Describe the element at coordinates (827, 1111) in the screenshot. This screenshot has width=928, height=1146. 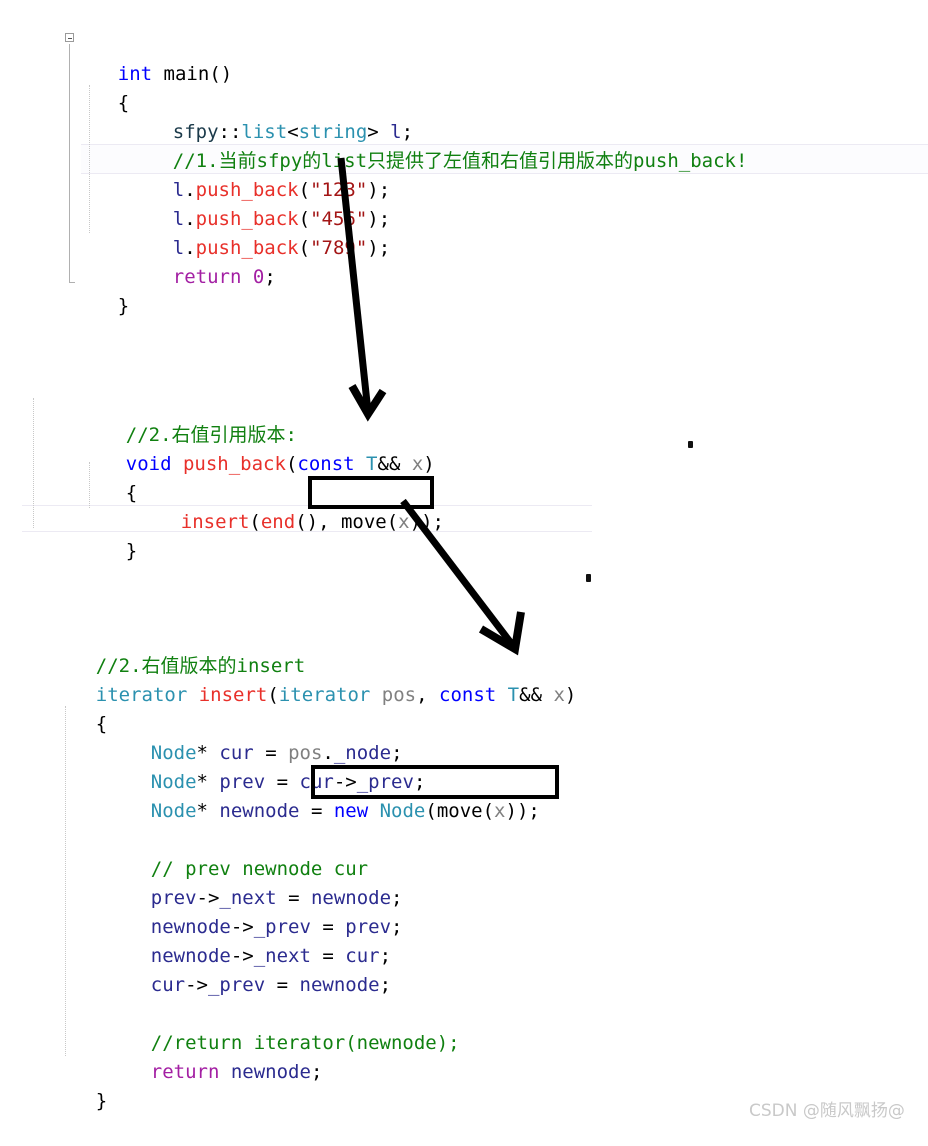
I see `csdn-watermark: CSDN @随风飘扬@` at that location.